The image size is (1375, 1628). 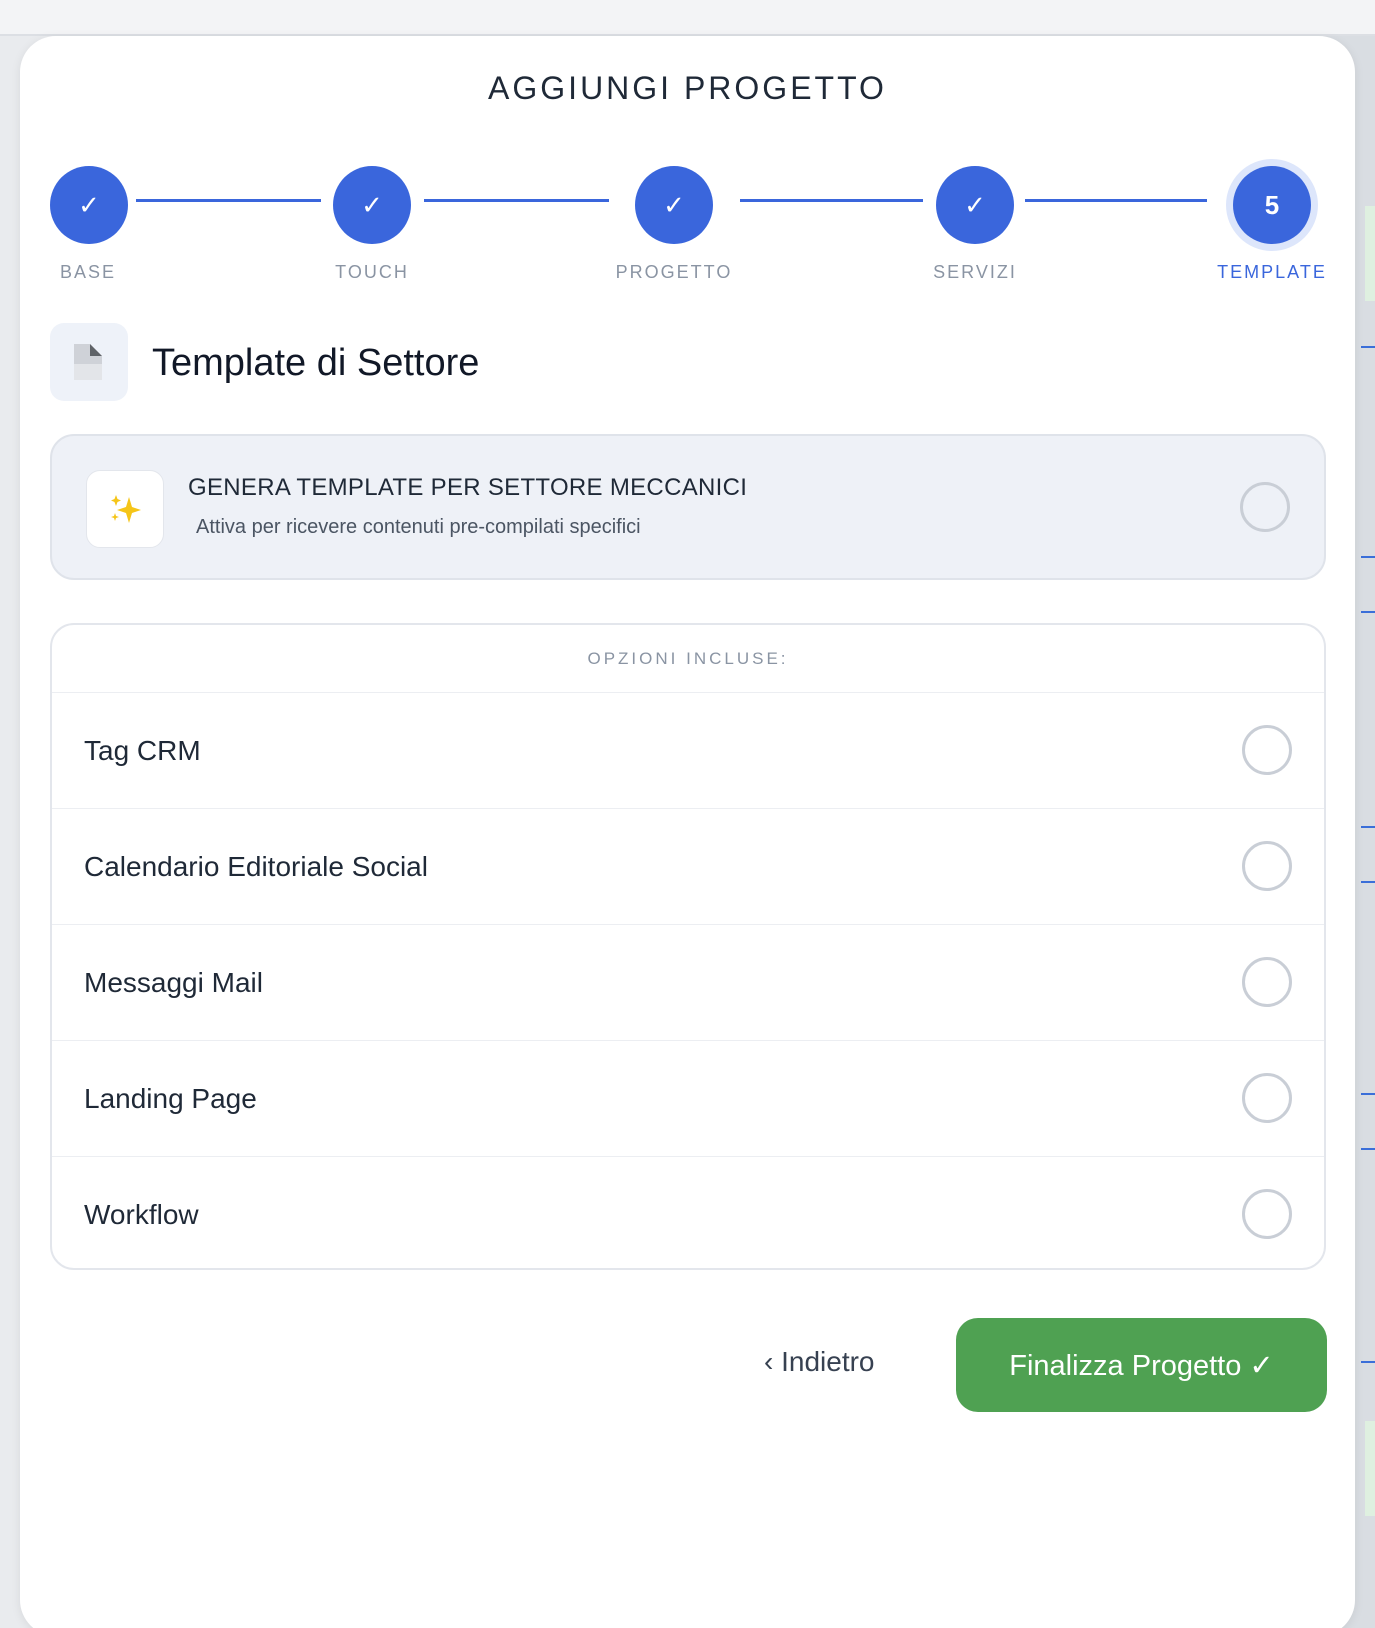 What do you see at coordinates (687, 88) in the screenshot?
I see `modal-title: AGGIUNGI PROGETTO` at bounding box center [687, 88].